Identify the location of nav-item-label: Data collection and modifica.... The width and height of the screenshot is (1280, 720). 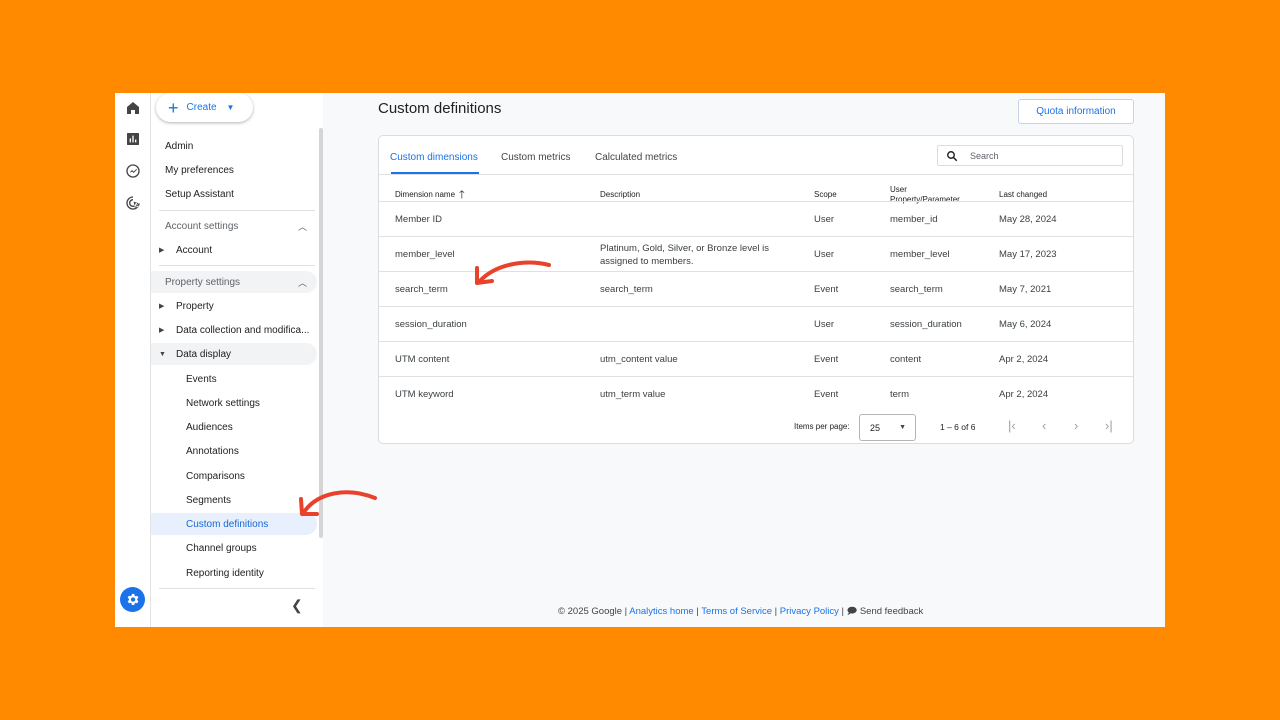
(243, 330).